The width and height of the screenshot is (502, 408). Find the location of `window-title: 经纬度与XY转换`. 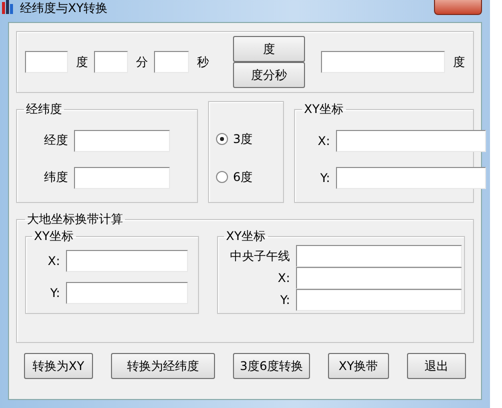

window-title: 经纬度与XY转换 is located at coordinates (64, 8).